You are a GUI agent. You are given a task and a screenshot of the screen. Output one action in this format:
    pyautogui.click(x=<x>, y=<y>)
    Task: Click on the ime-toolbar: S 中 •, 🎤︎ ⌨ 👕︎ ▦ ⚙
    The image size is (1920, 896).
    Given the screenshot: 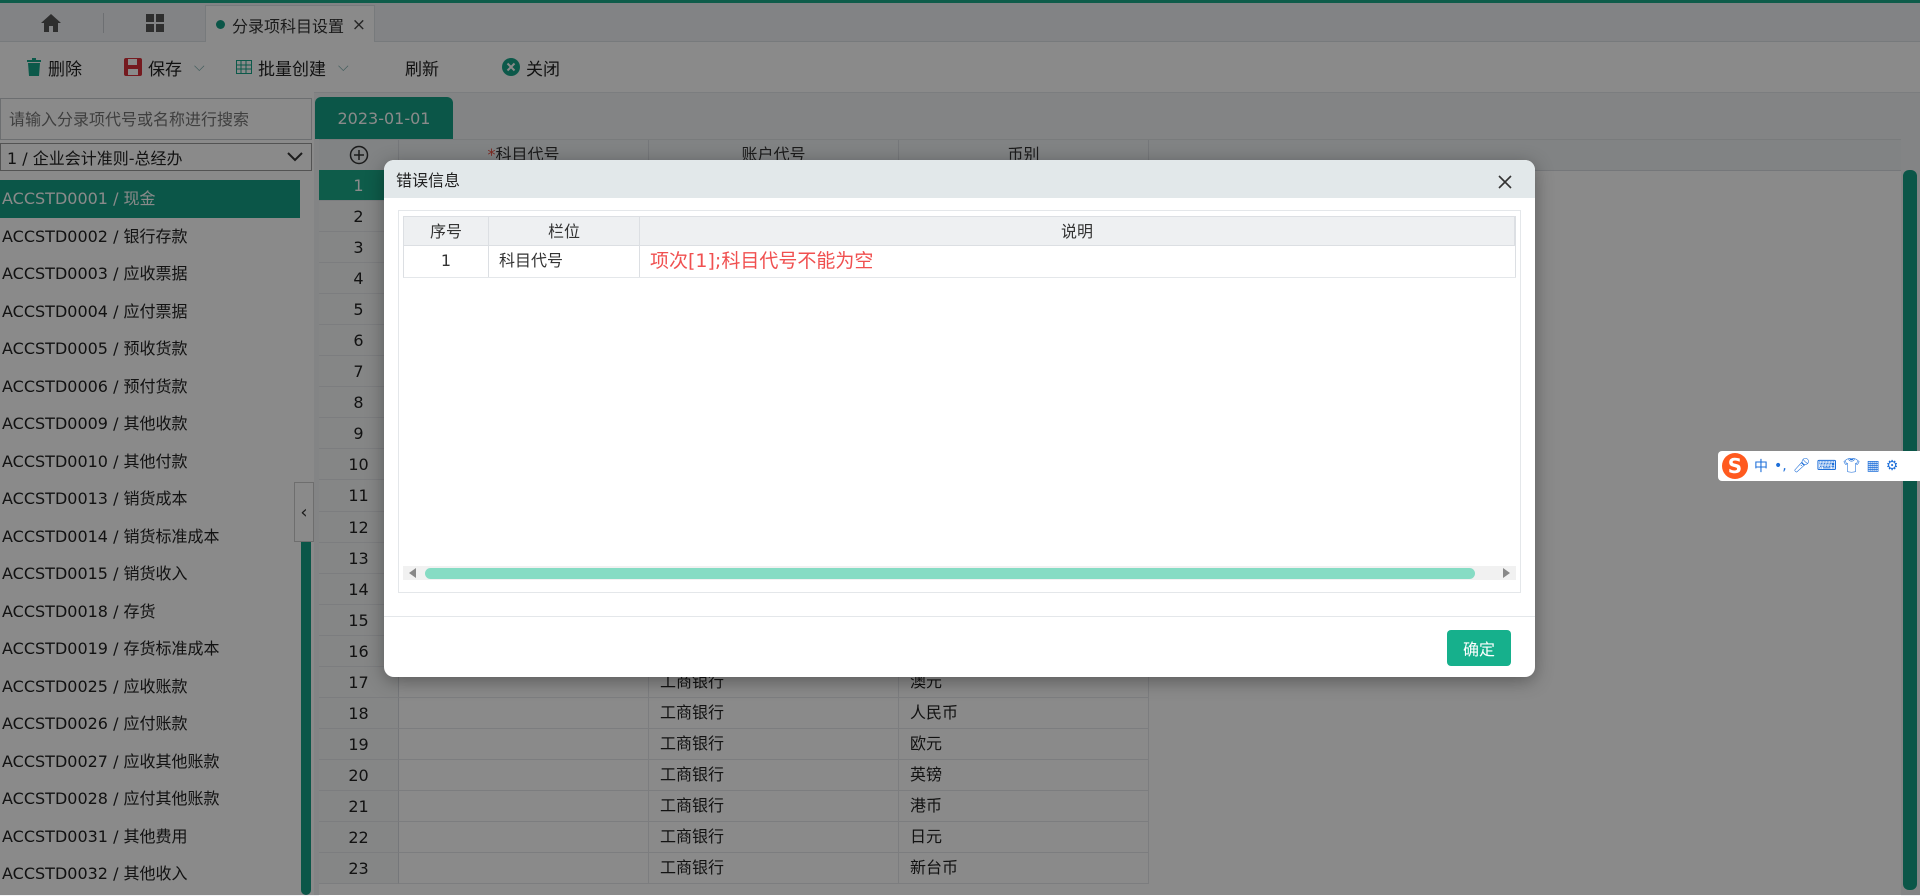 What is the action you would take?
    pyautogui.click(x=1819, y=466)
    